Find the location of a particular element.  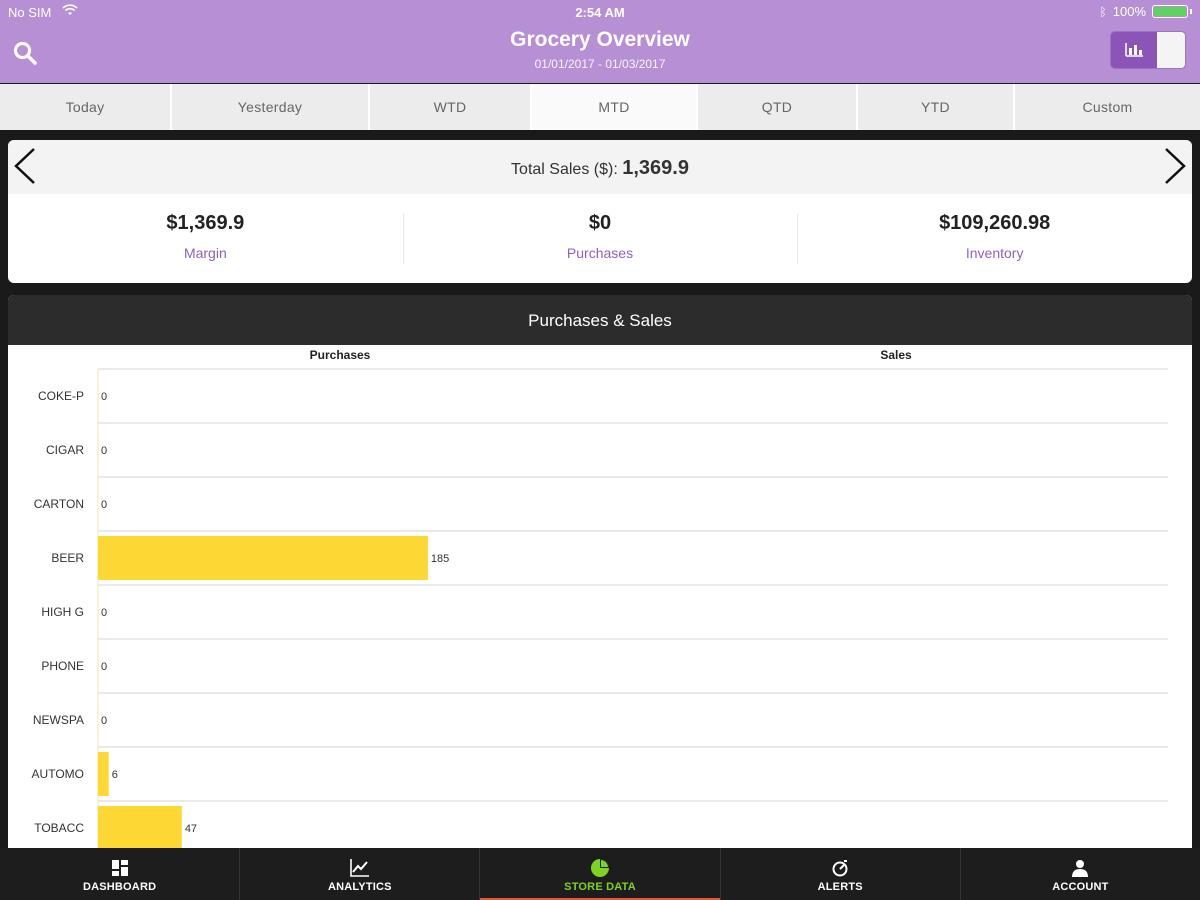

panel-label: Sales is located at coordinates (896, 355).